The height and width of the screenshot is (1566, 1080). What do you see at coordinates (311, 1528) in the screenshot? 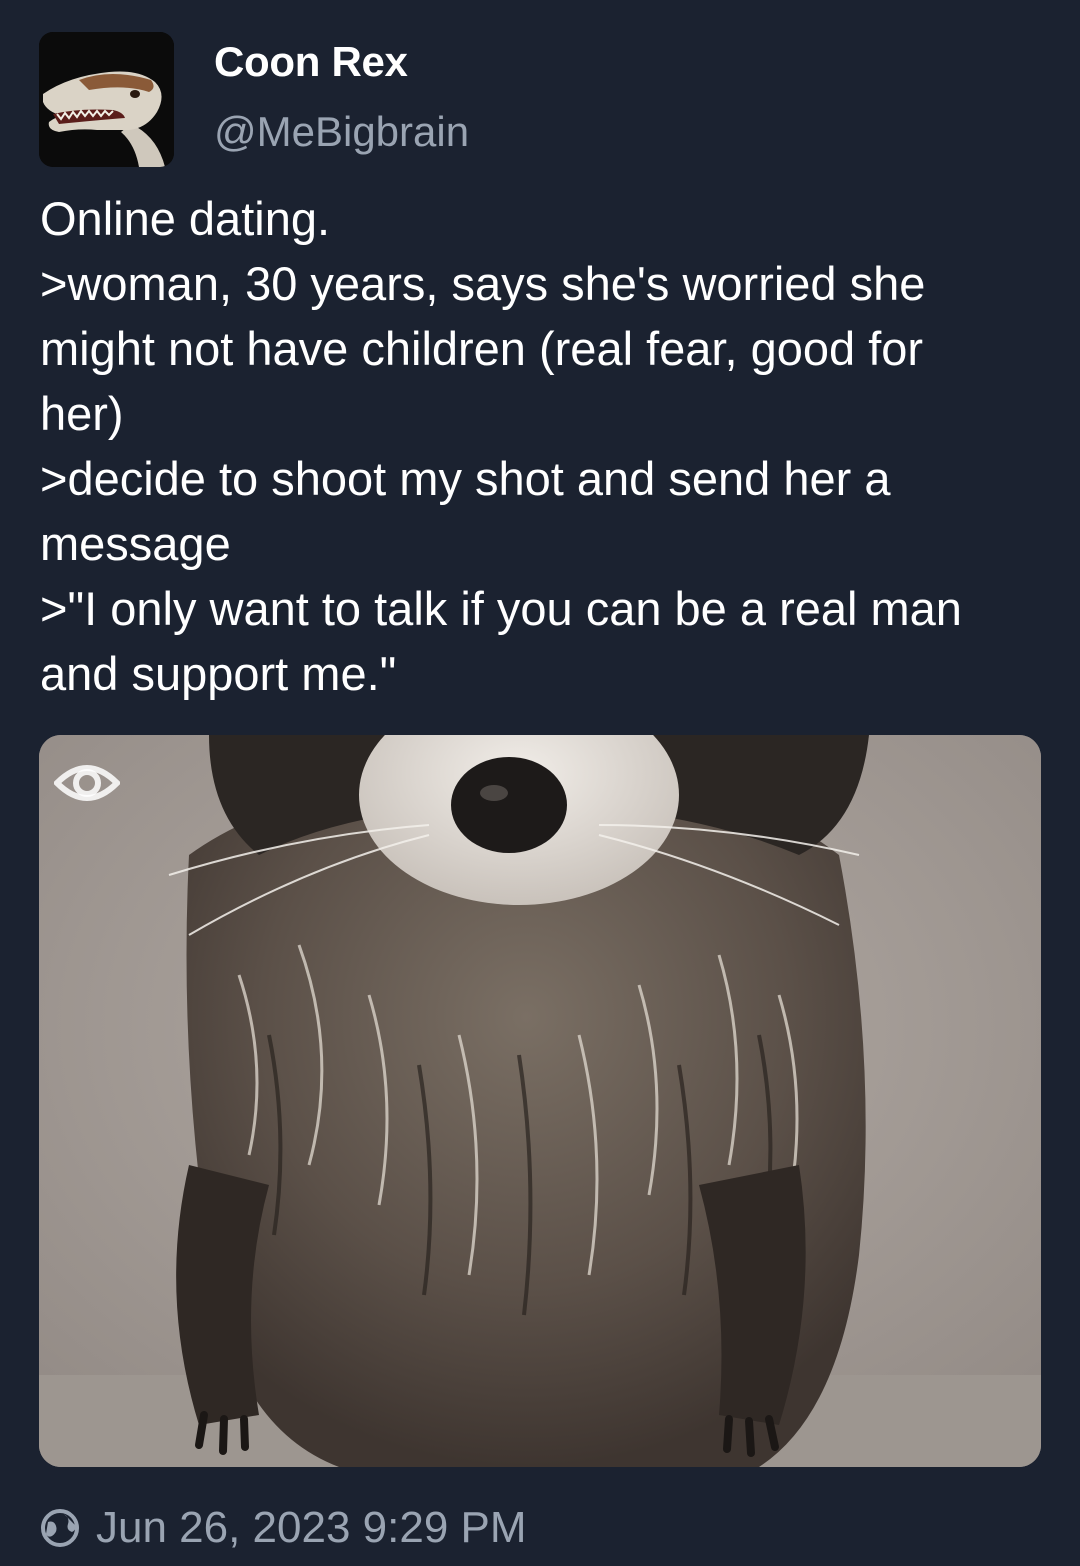
I see `timestamp: Jun 26, 2023 9:29 PM` at bounding box center [311, 1528].